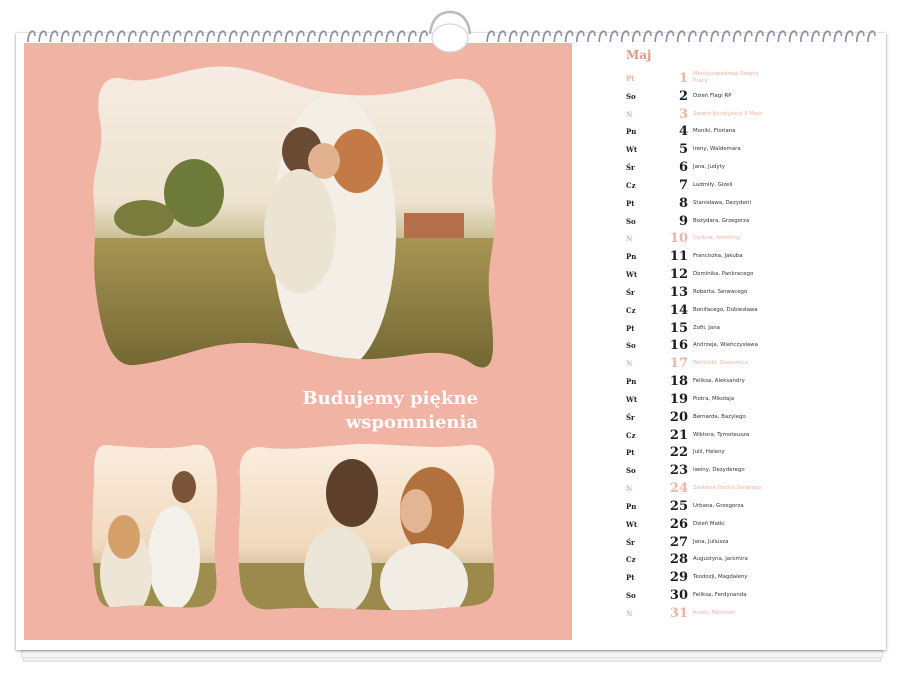 Image resolution: width=900 pixels, height=686 pixels. Describe the element at coordinates (678, 578) in the screenshot. I see `day-number: 29` at that location.